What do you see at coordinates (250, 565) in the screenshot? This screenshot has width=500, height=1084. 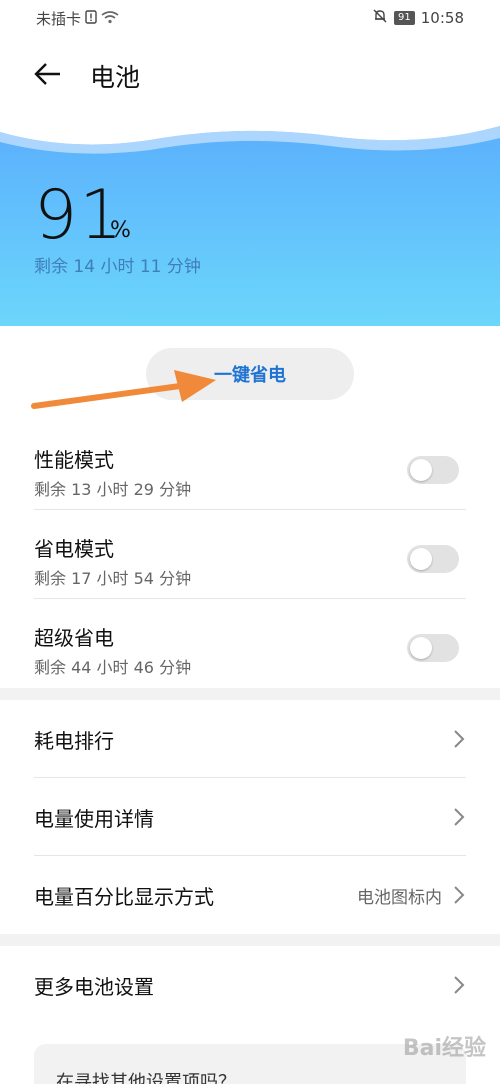 I see `mode-row-power-saving: 省电模式 剩余 17 小时 54 分钟` at bounding box center [250, 565].